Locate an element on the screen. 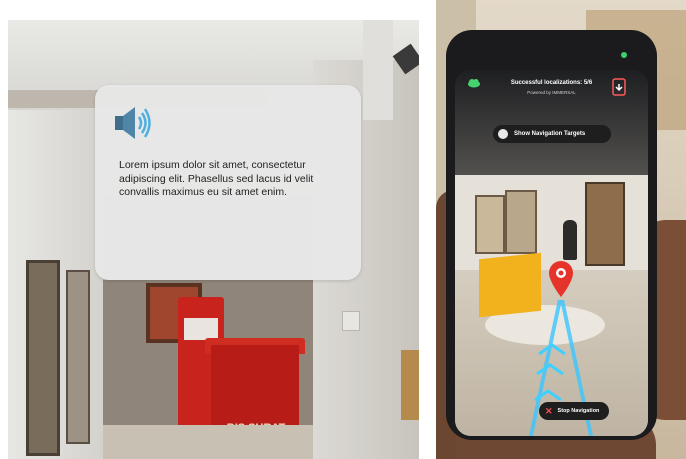  stop-navigation-button: ✕ Stop Navigation is located at coordinates (574, 411).